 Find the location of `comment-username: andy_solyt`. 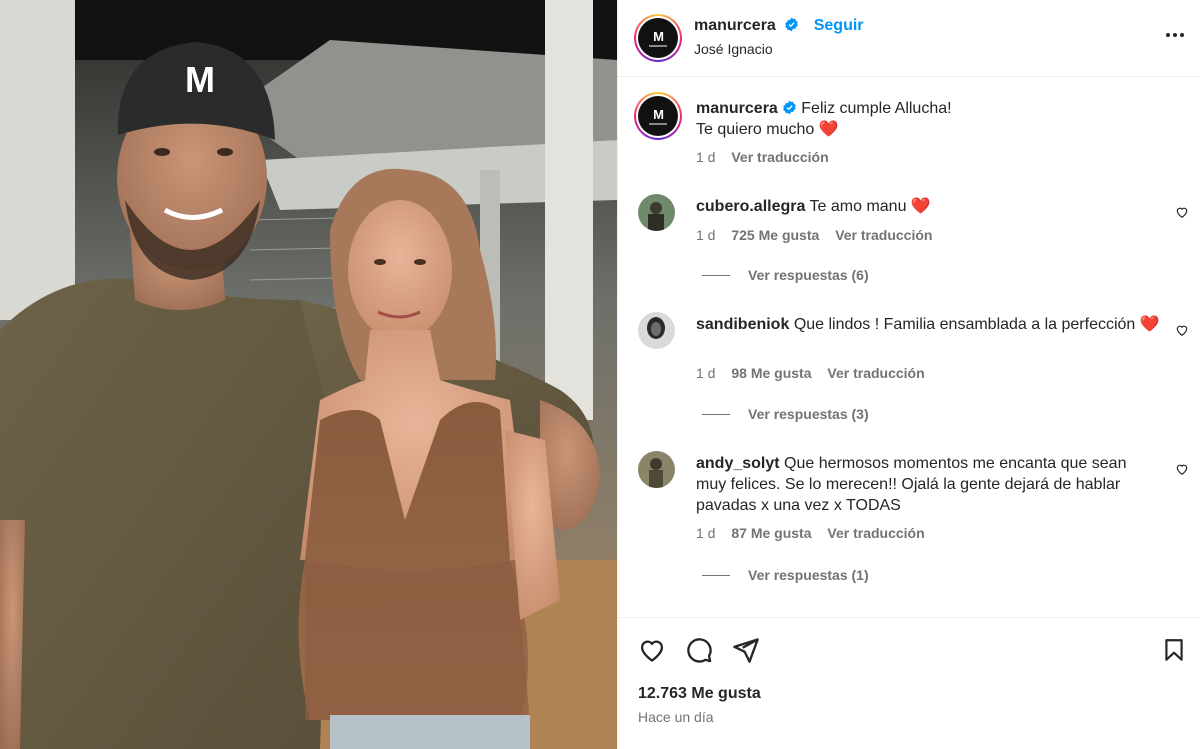

comment-username: andy_solyt is located at coordinates (738, 463).